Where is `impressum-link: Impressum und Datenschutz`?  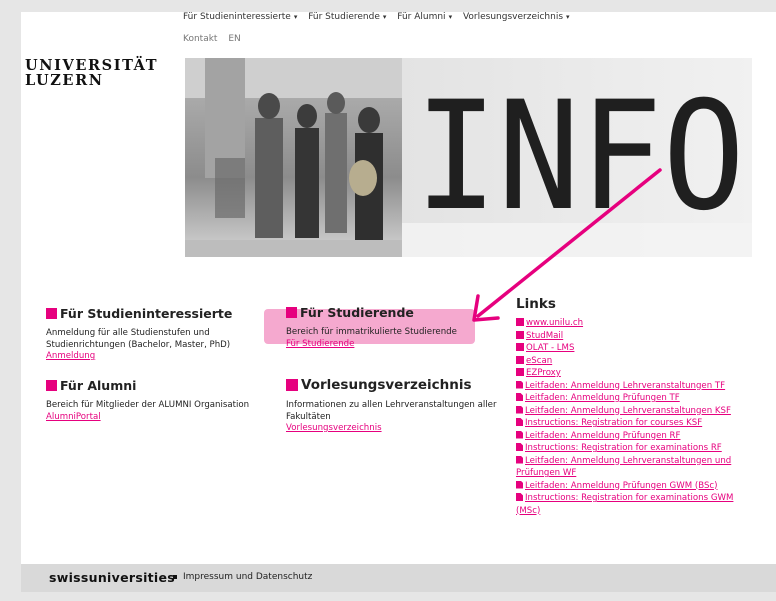
impressum-link: Impressum und Datenschutz is located at coordinates (242, 577).